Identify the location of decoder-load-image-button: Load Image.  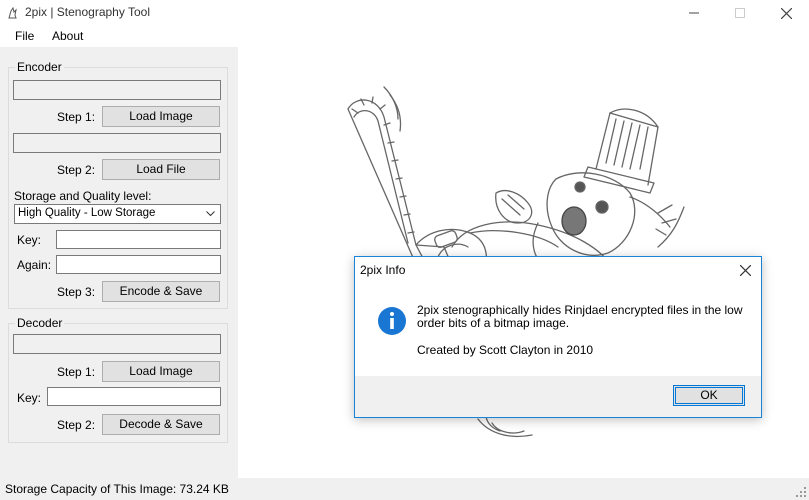
(161, 371).